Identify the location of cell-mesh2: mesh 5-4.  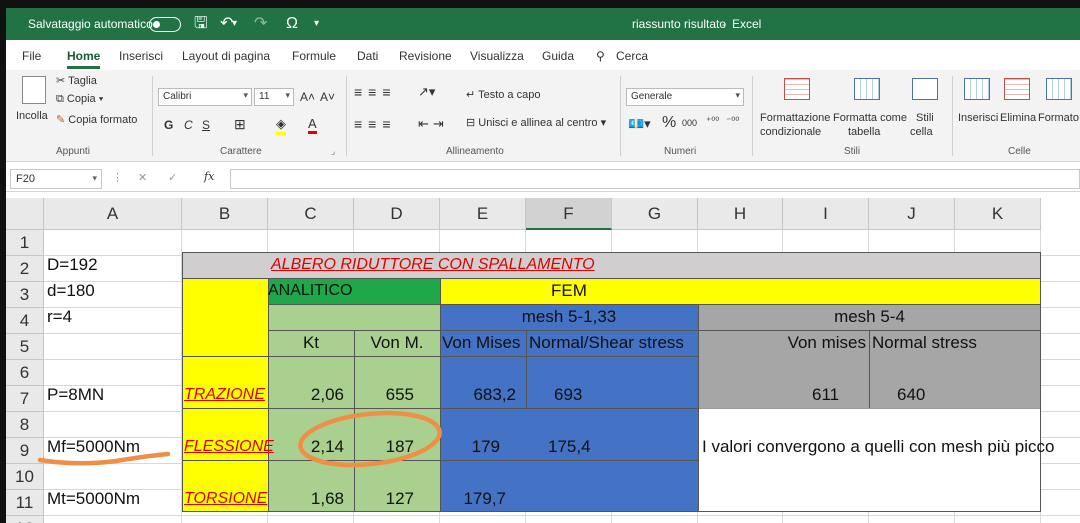
(869, 317).